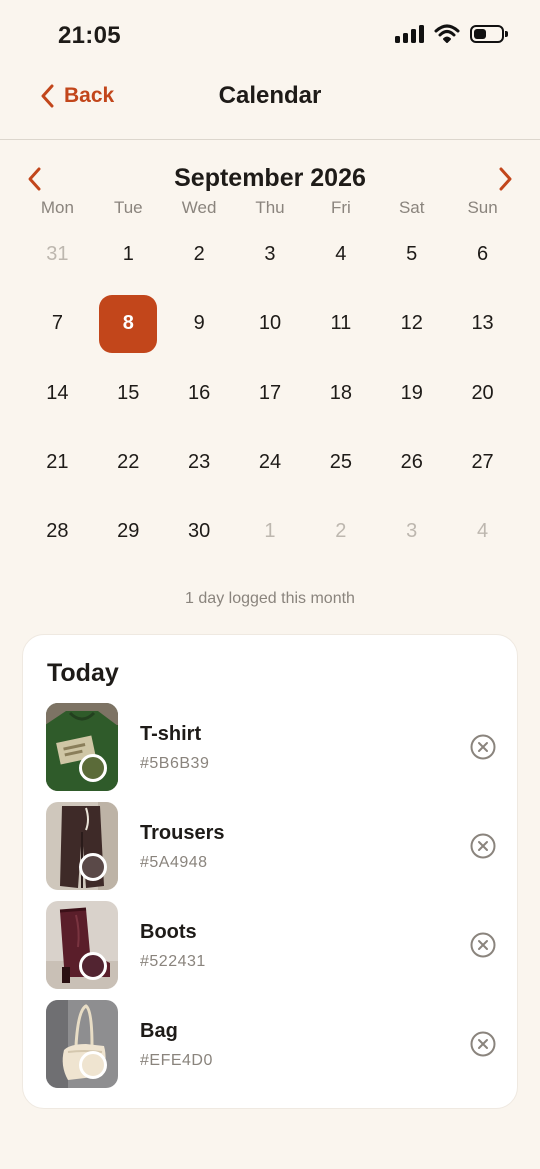 The width and height of the screenshot is (540, 1169). I want to click on calendar-day: 6, so click(482, 254).